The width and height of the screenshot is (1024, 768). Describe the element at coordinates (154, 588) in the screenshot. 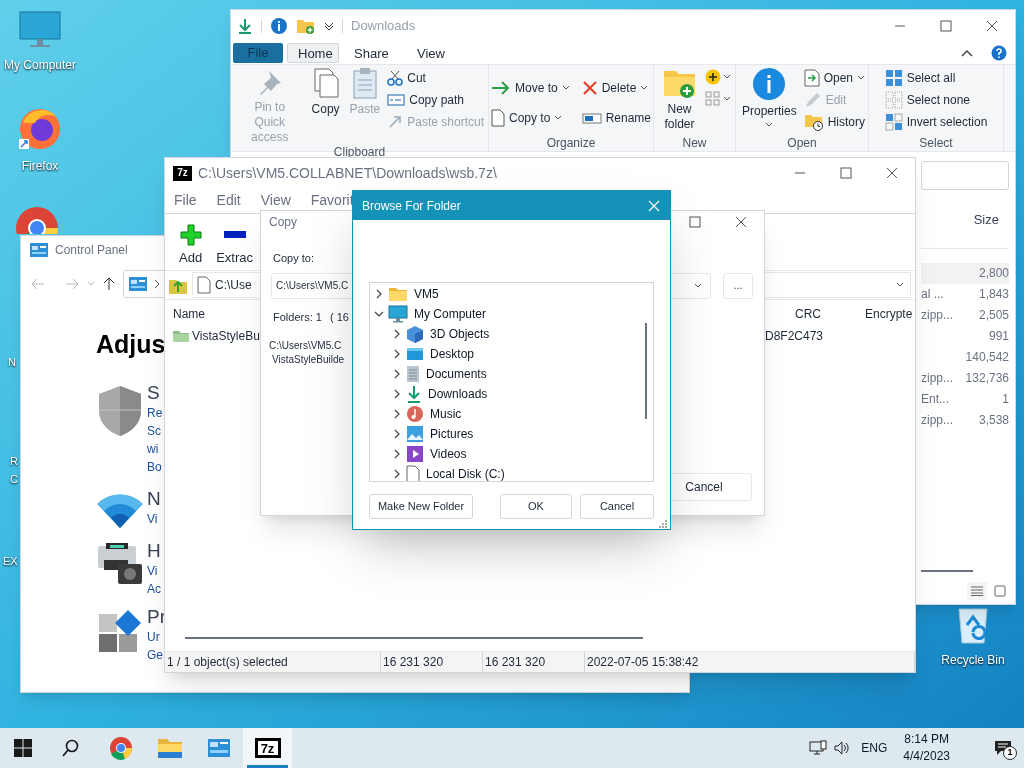

I see `category-link: Ac` at that location.